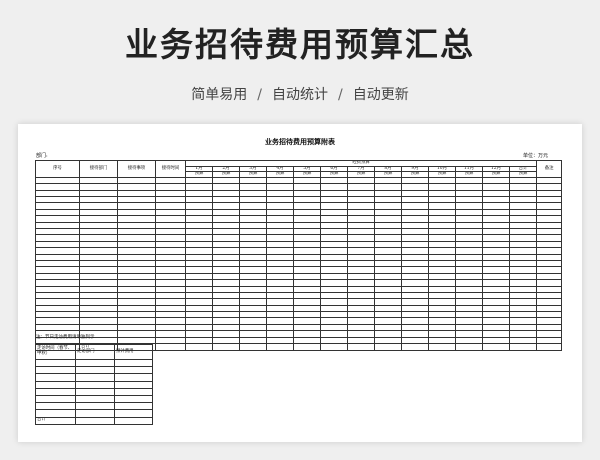 Image resolution: width=600 pixels, height=460 pixels. I want to click on header-remark: 备注, so click(549, 169).